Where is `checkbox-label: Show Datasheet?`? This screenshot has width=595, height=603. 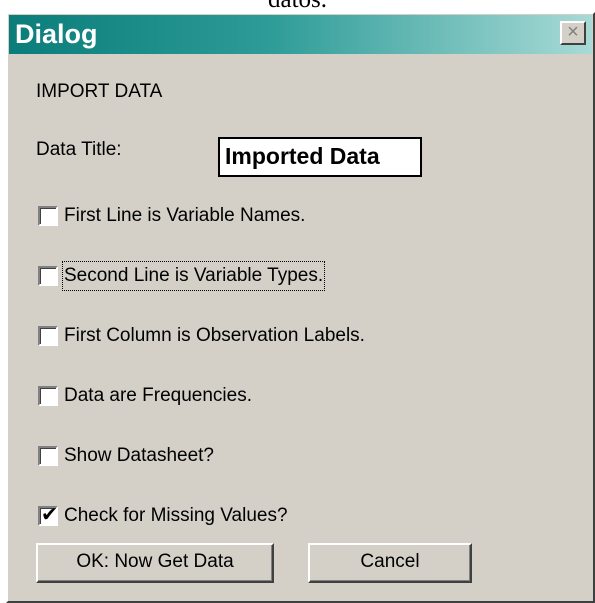
checkbox-label: Show Datasheet? is located at coordinates (139, 455).